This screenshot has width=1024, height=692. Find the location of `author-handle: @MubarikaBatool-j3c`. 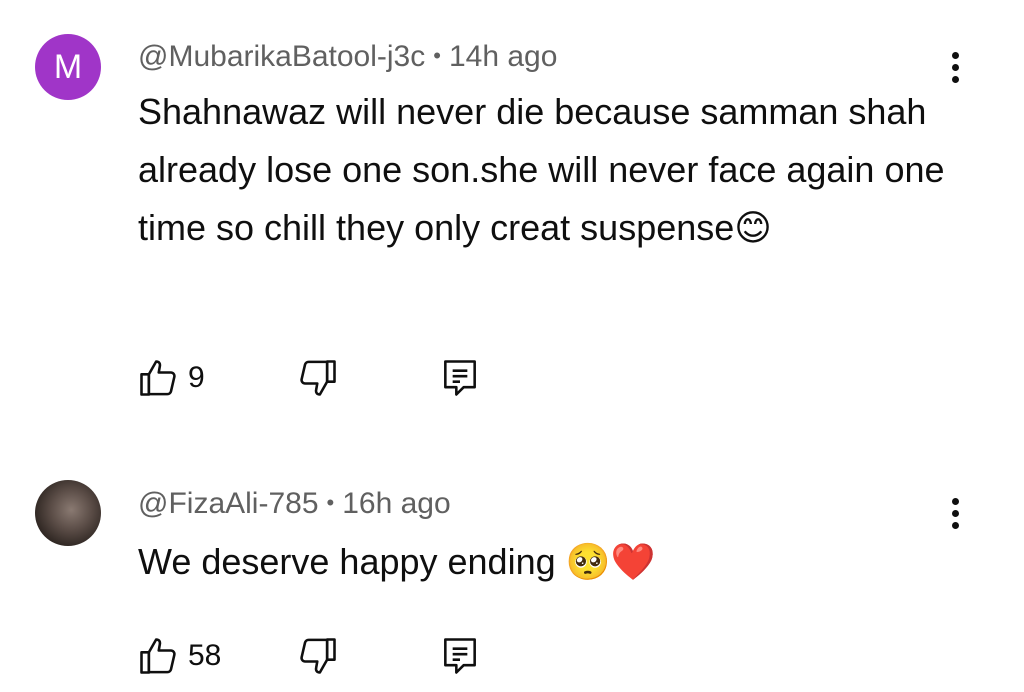

author-handle: @MubarikaBatool-j3c is located at coordinates (281, 56).